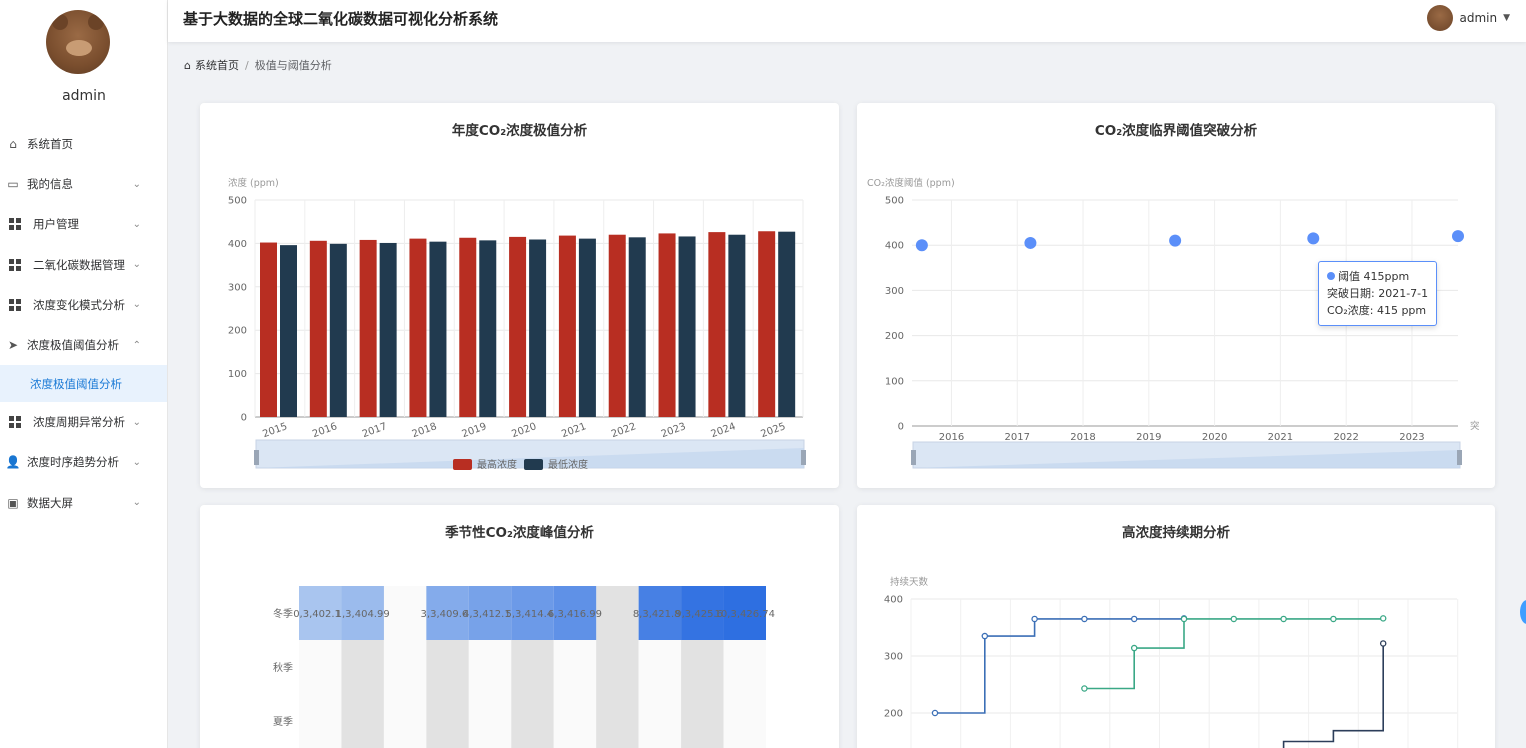 This screenshot has width=1526, height=748. I want to click on breadcrumb-home: 系统首页, so click(217, 65).